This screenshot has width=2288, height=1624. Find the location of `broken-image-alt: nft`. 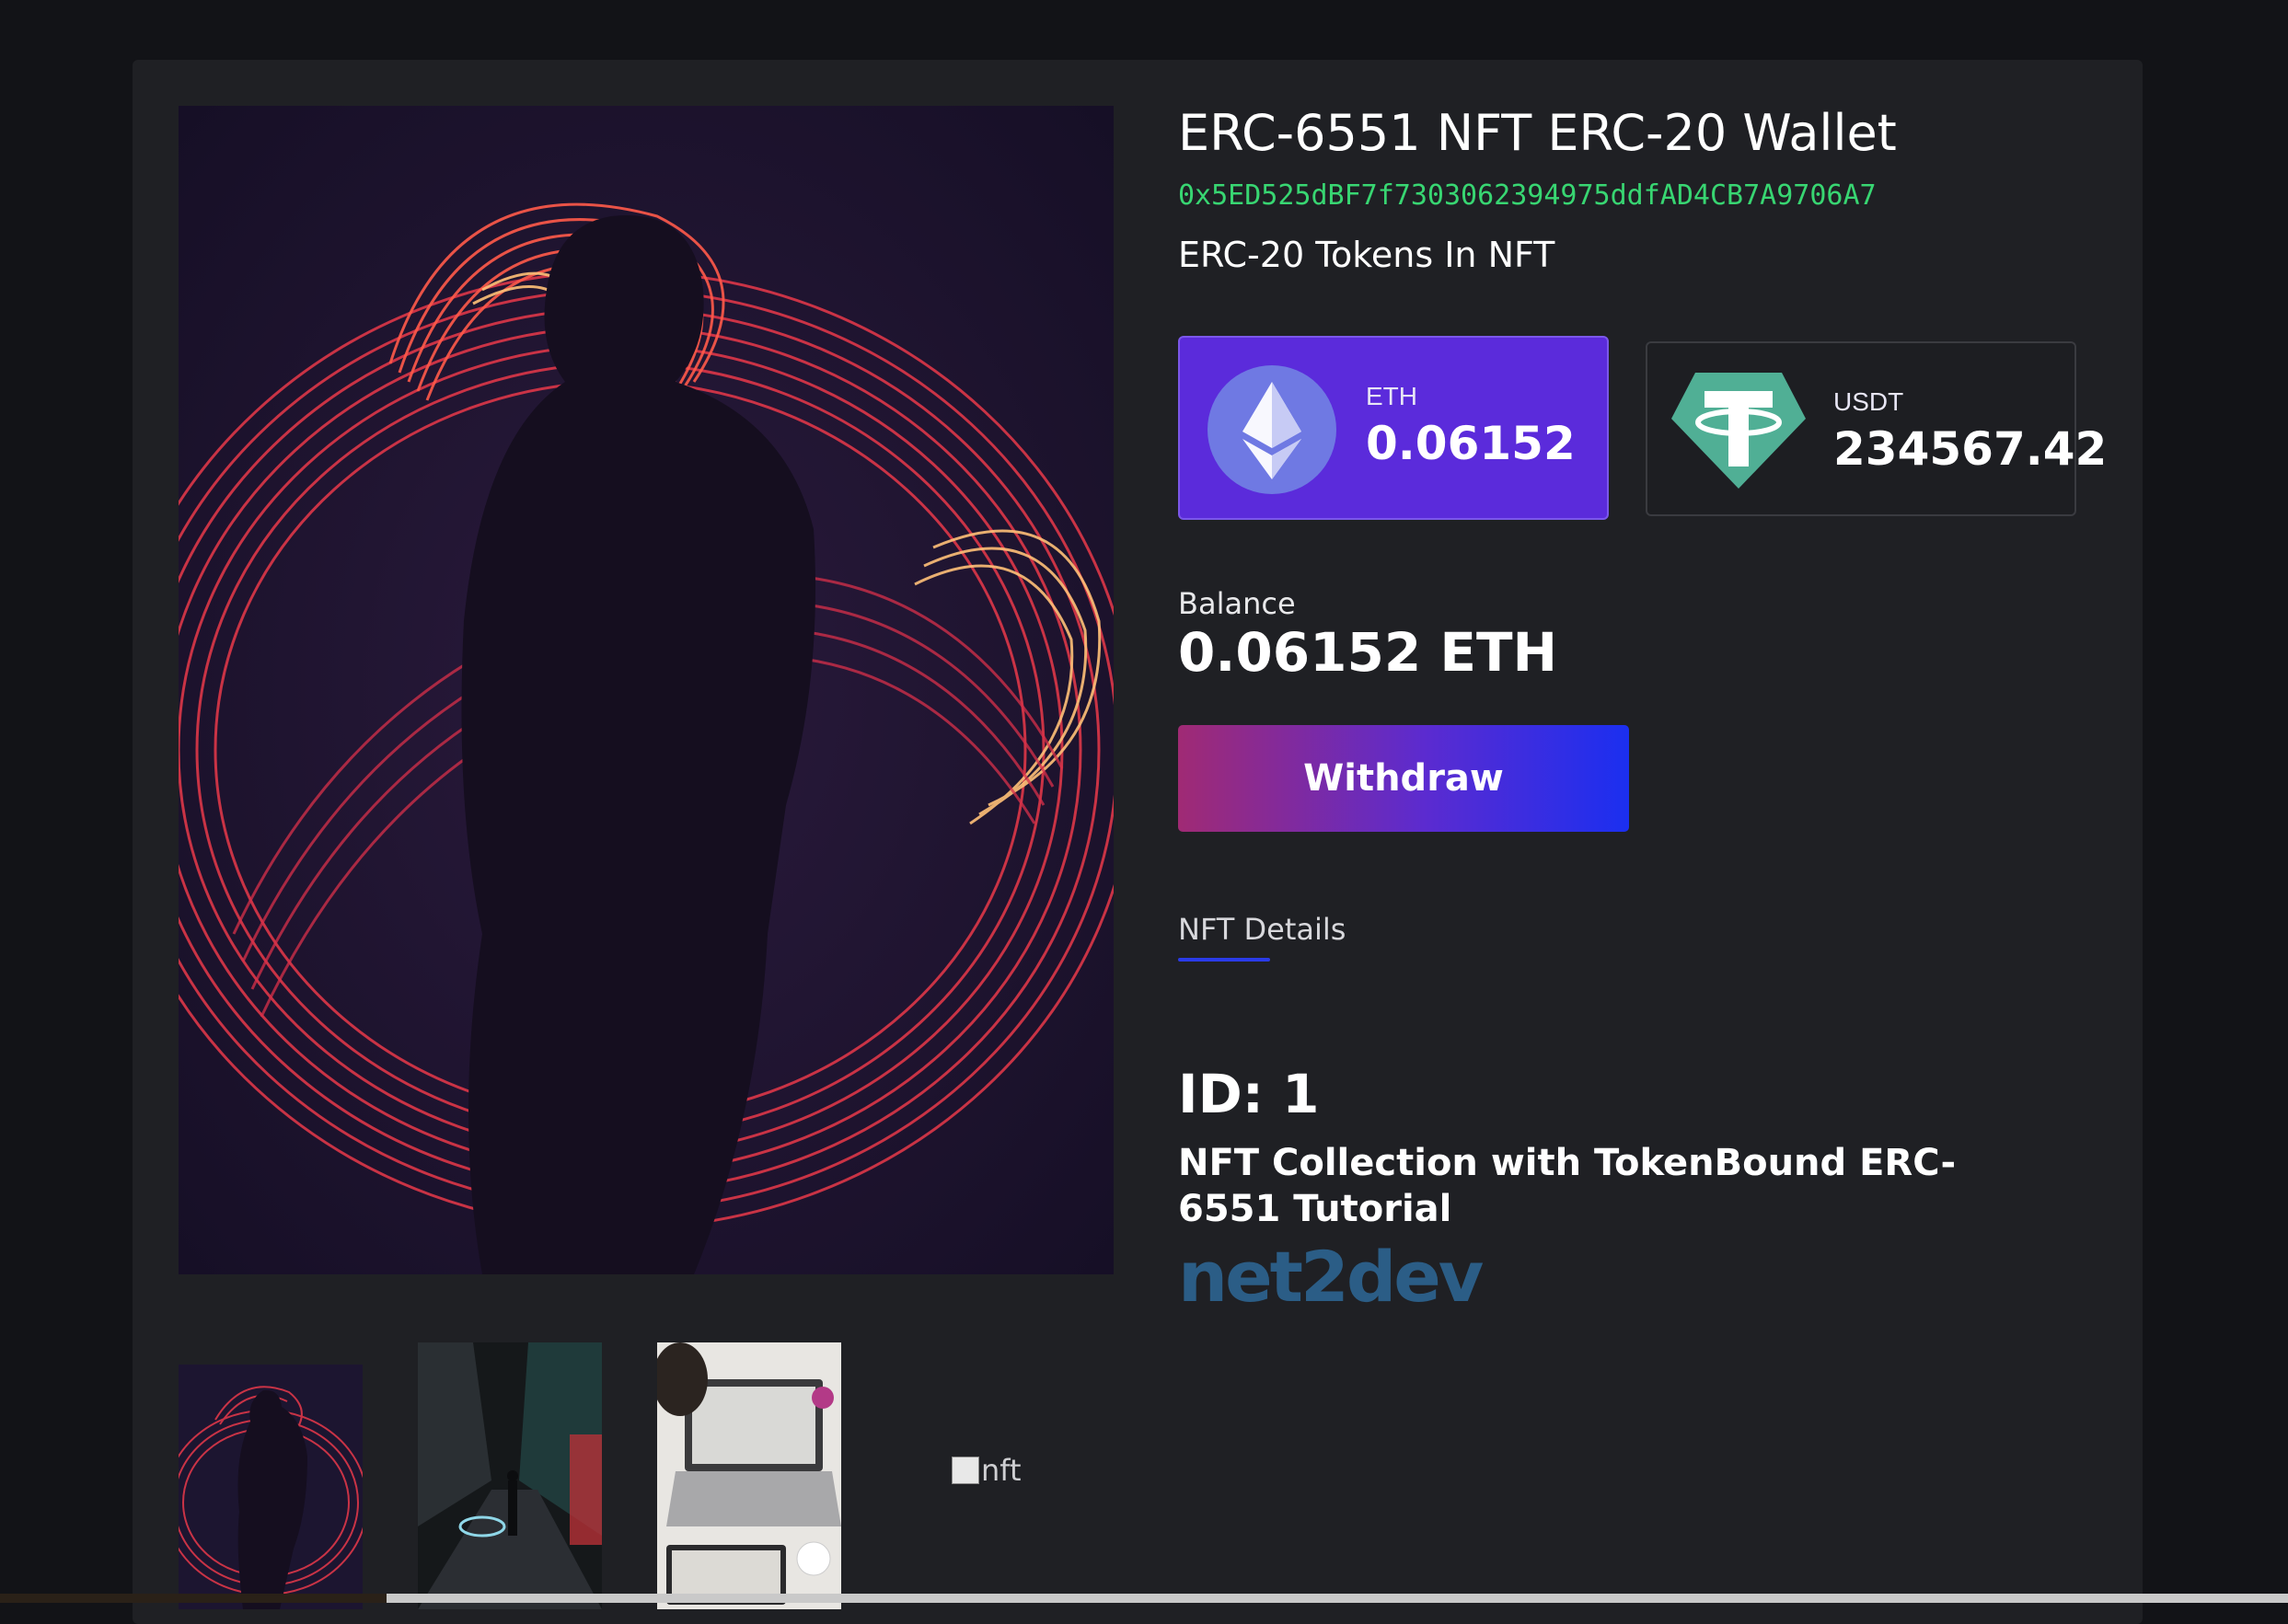

broken-image-alt: nft is located at coordinates (1001, 1471).